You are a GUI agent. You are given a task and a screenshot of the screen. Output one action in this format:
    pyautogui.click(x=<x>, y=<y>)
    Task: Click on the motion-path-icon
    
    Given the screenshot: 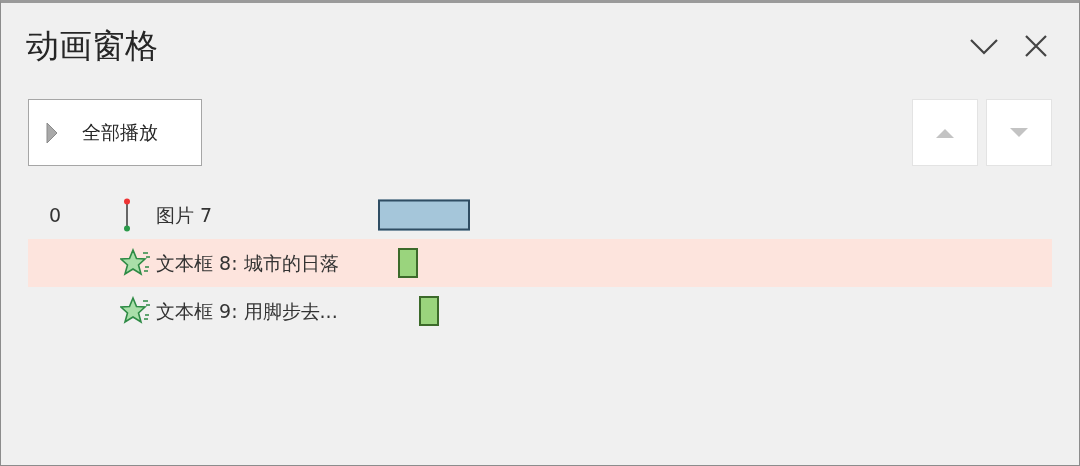 What is the action you would take?
    pyautogui.click(x=127, y=215)
    